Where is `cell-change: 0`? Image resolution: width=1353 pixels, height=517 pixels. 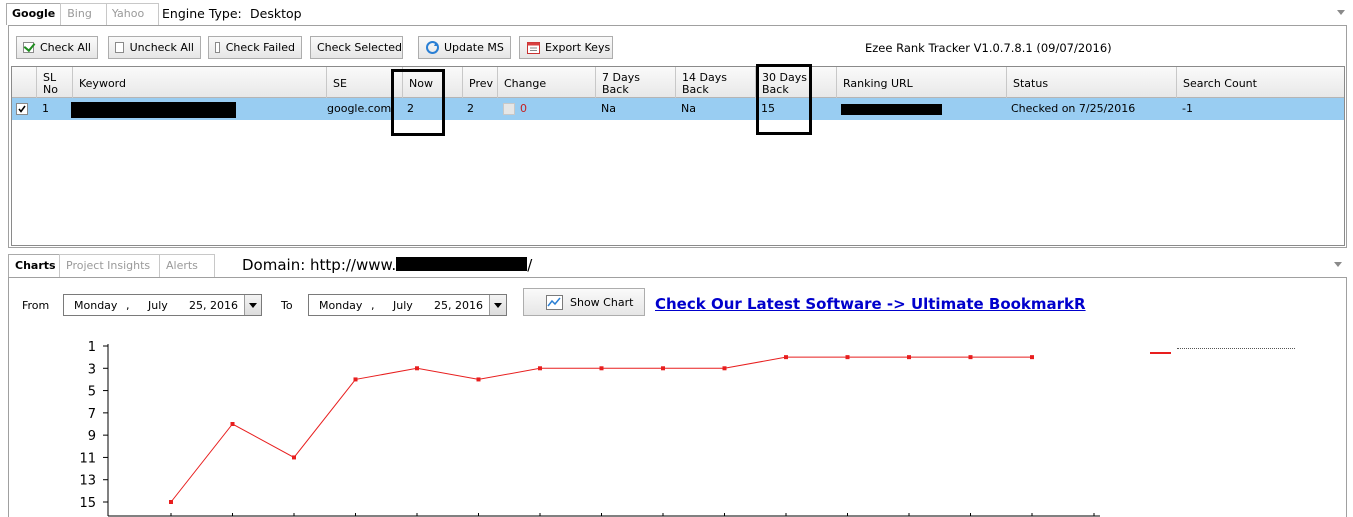
cell-change: 0 is located at coordinates (512, 109).